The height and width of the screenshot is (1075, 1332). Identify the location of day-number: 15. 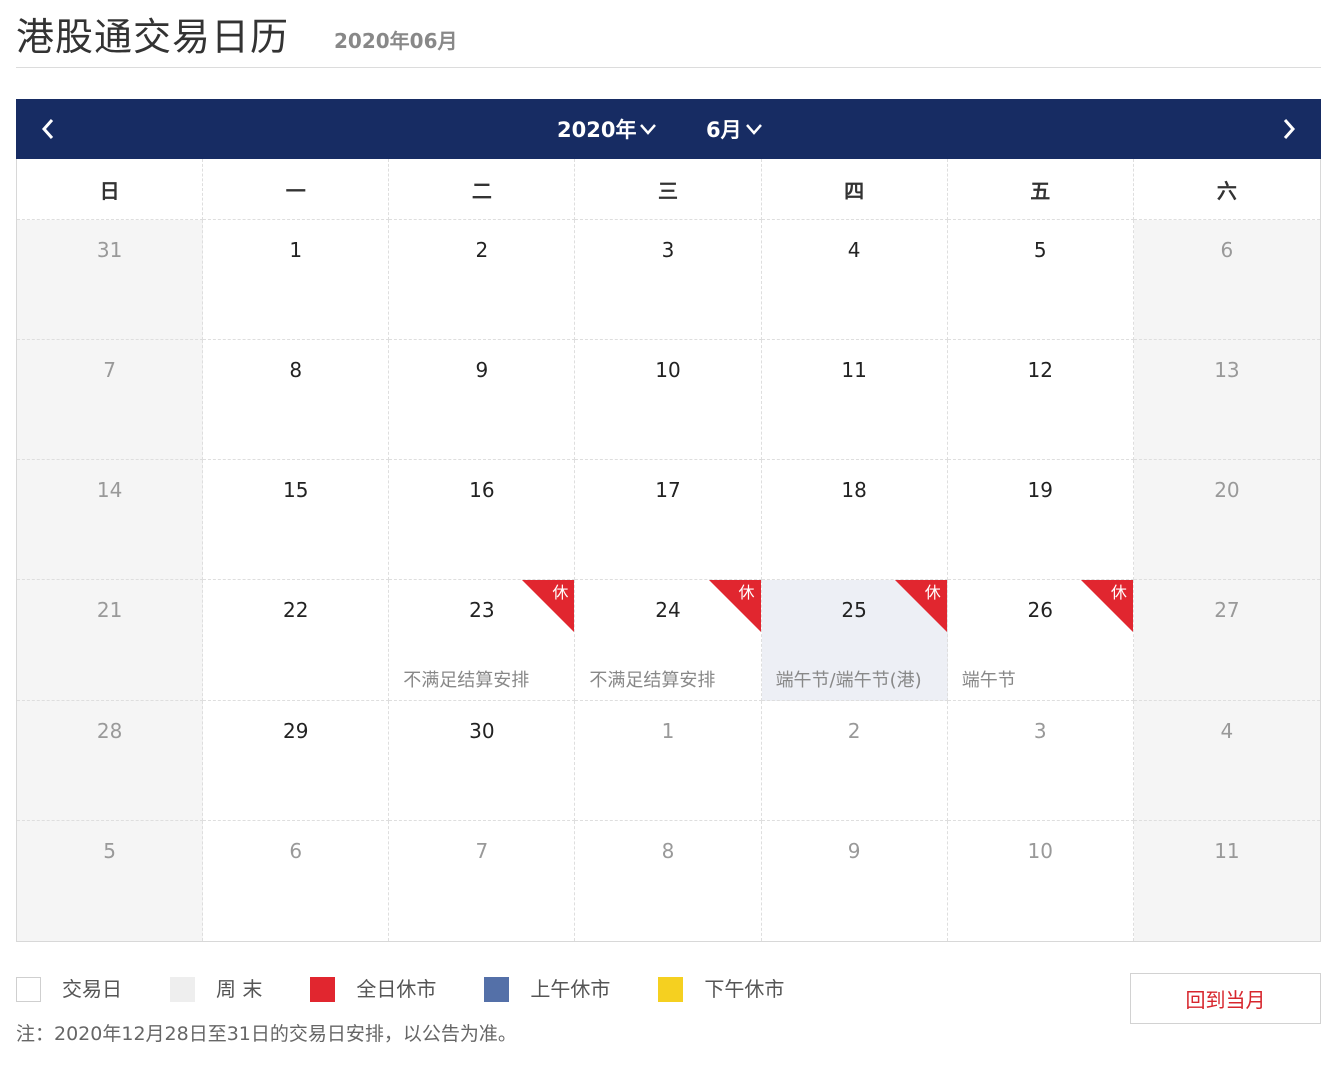
(295, 490).